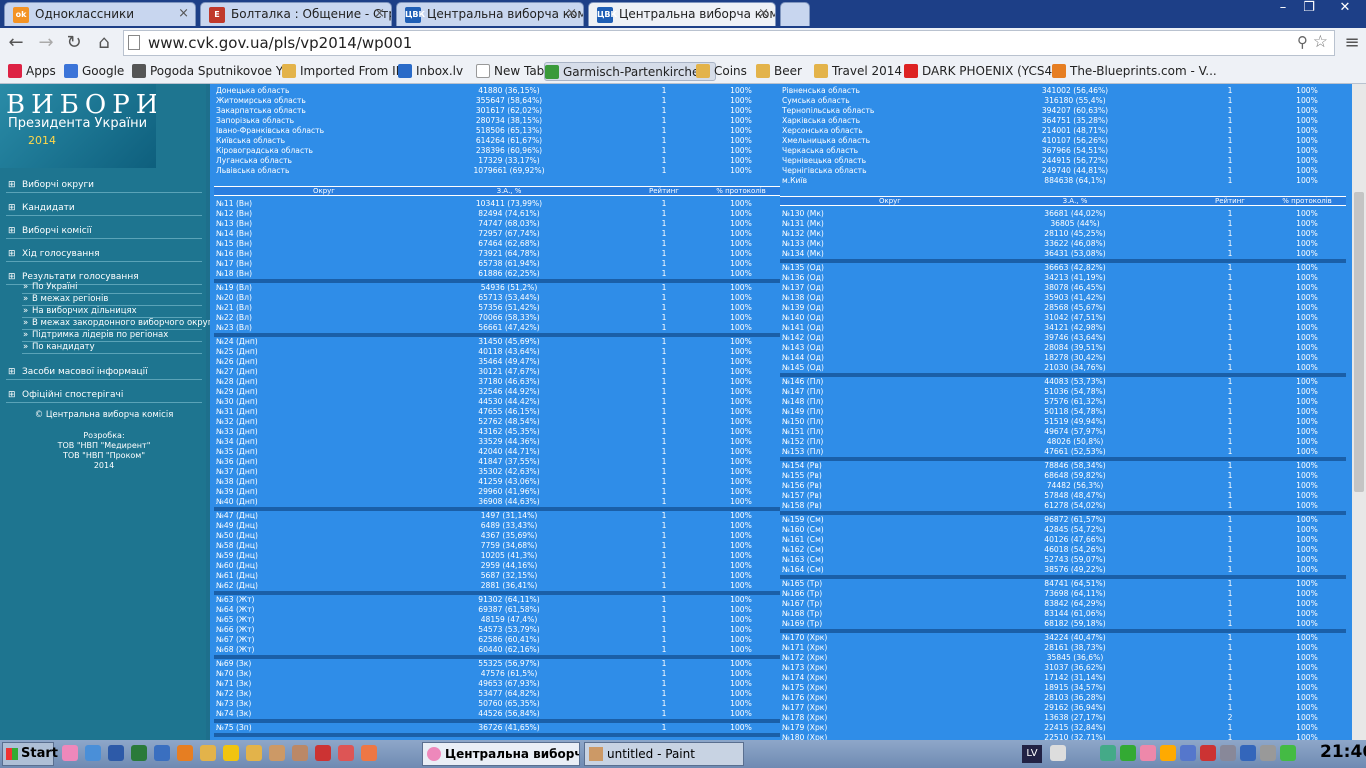 The image size is (1366, 768). I want to click on start-button: Start, so click(30, 754).